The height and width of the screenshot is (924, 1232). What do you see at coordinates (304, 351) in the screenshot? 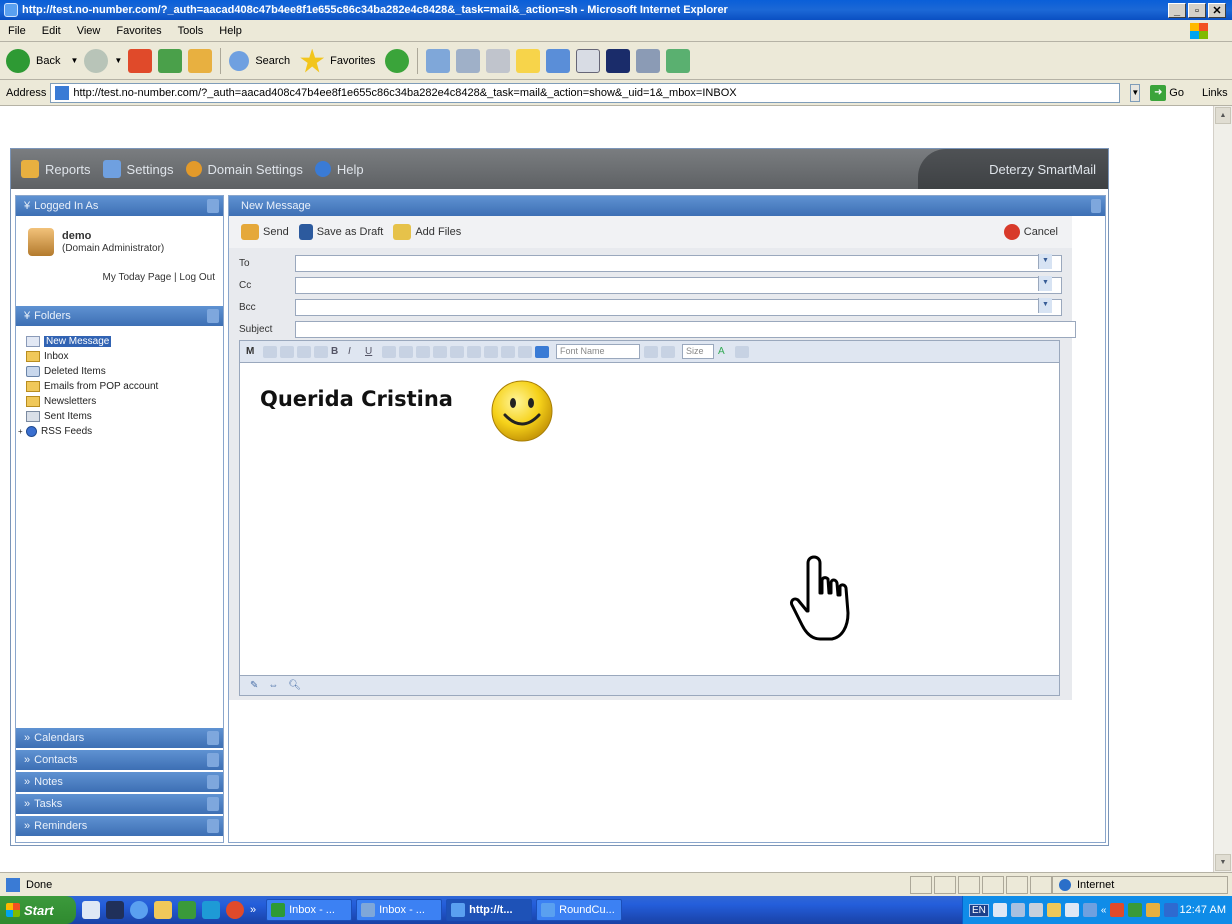
I see `paste-icon` at bounding box center [304, 351].